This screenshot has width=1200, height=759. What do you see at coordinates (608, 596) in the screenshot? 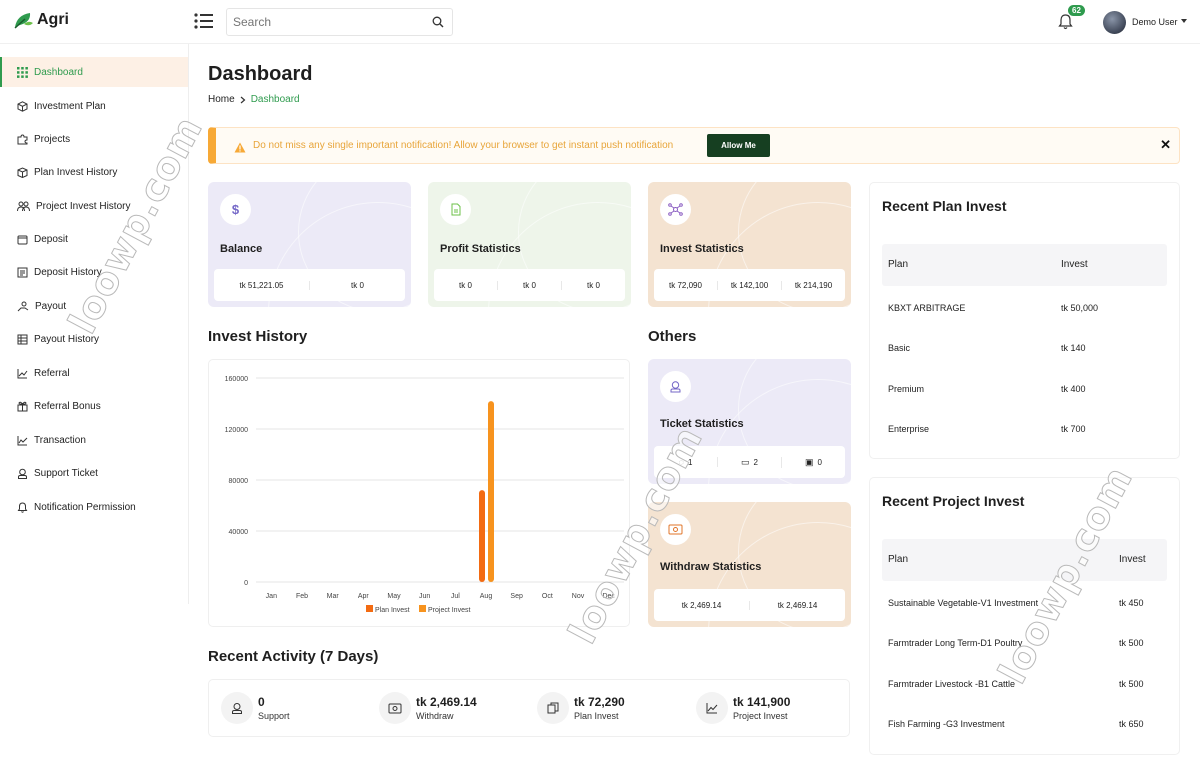
I see `x-tick-label: Dec` at bounding box center [608, 596].